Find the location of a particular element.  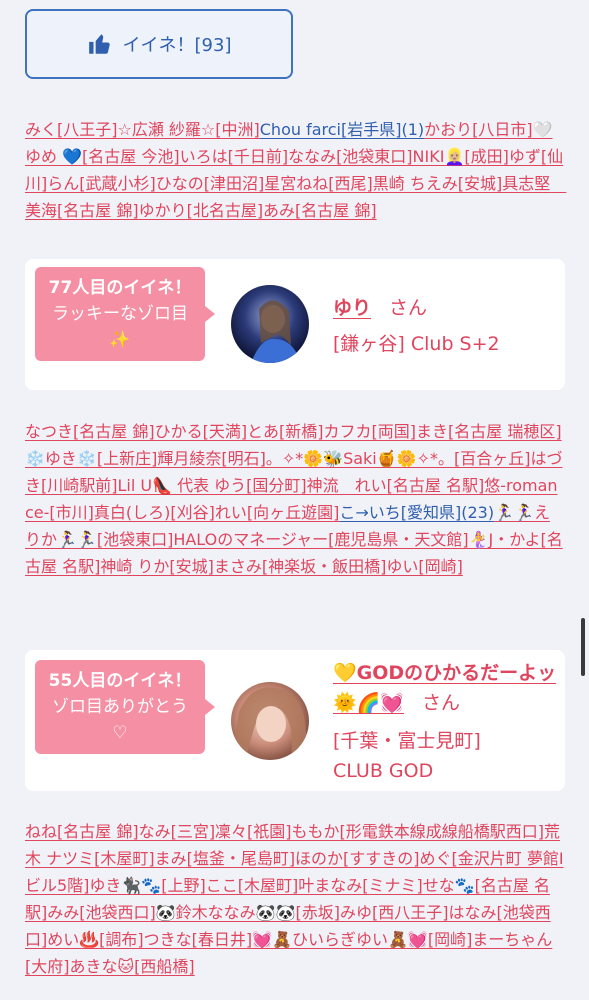

liker-info: 💛GODのひかるだーよッ🌞🌈💓 さん [千葉・富士見町] CLUB GOD is located at coordinates (445, 722).